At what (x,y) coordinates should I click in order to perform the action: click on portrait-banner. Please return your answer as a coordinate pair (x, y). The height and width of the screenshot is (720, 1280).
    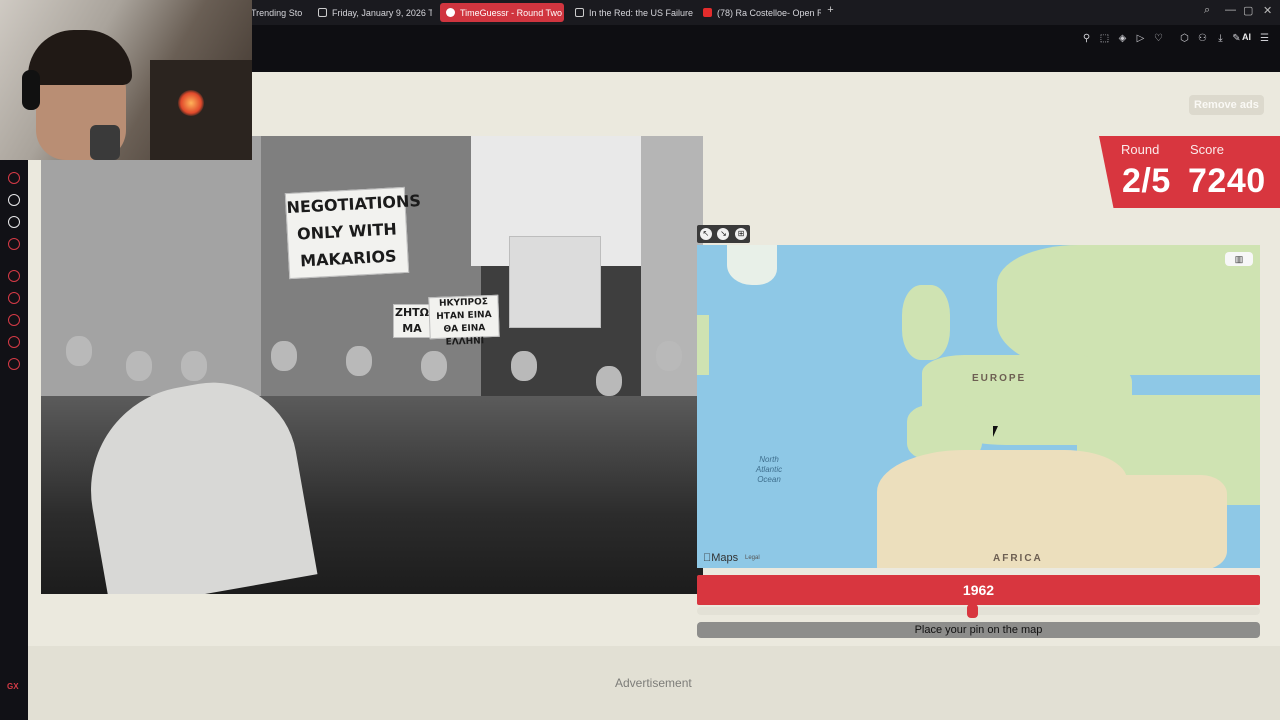
    Looking at the image, I should click on (555, 282).